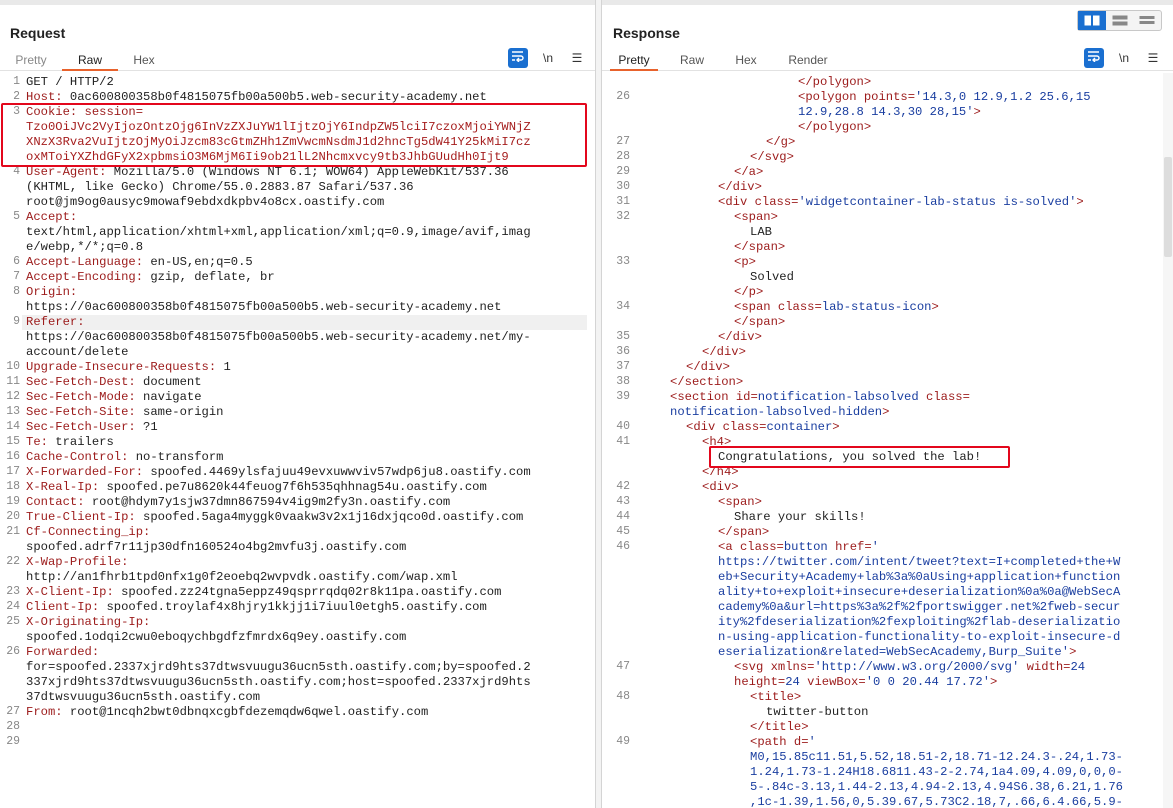 This screenshot has width=1173, height=808. Describe the element at coordinates (886, 112) in the screenshot. I see `code-token: 12.9,28.8 14.3,30 28,15'` at that location.